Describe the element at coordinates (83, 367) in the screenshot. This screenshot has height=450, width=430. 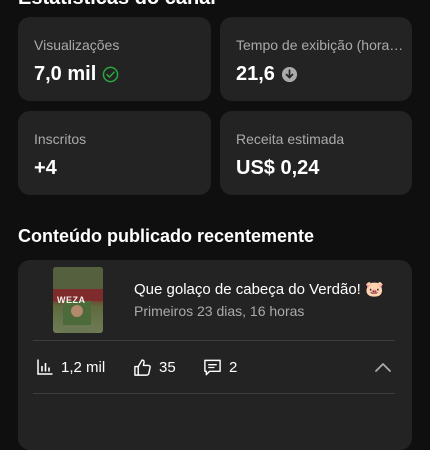
I see `views-count: 1,2 mil` at that location.